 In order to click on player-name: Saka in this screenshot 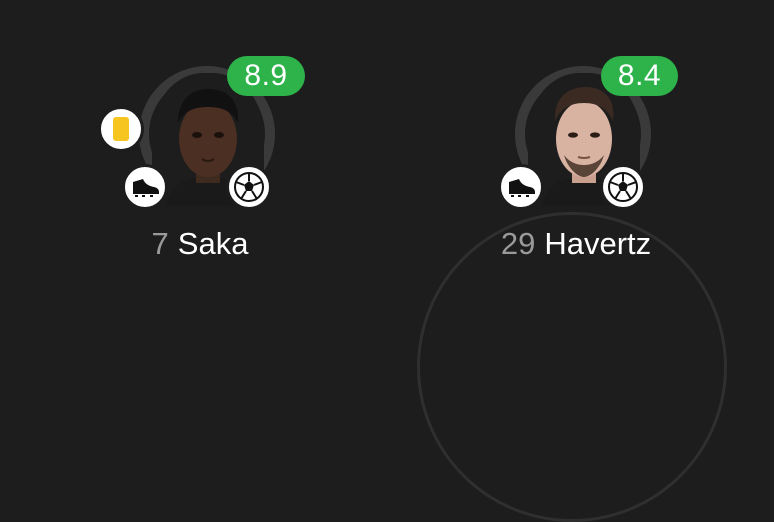, I will do `click(213, 243)`.